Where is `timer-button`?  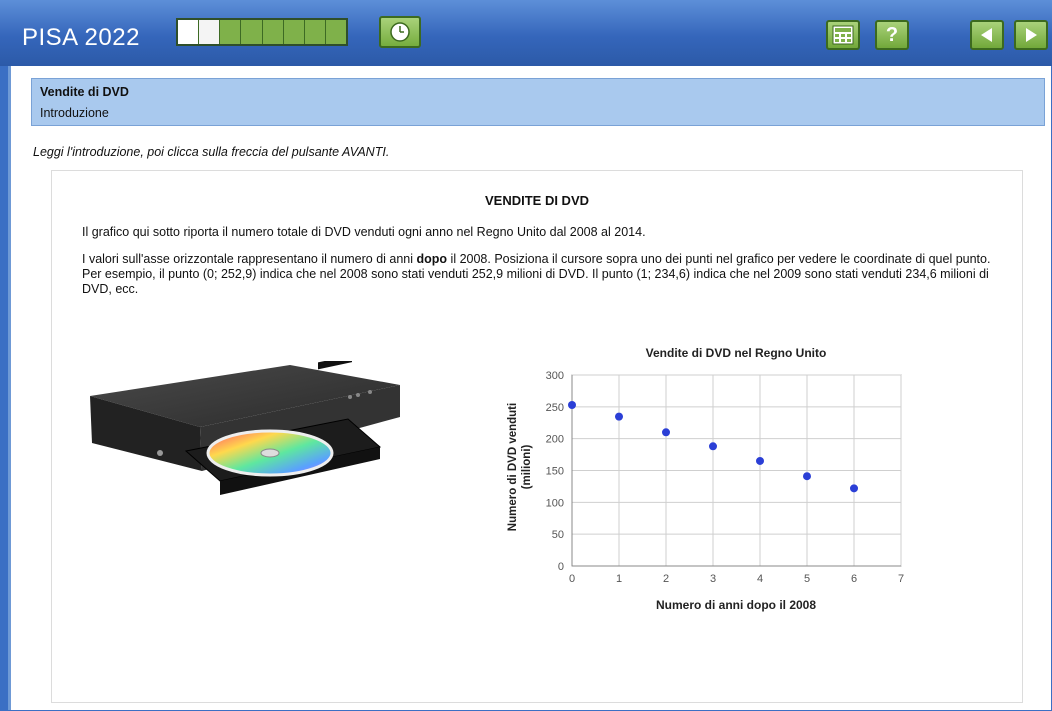 timer-button is located at coordinates (400, 32).